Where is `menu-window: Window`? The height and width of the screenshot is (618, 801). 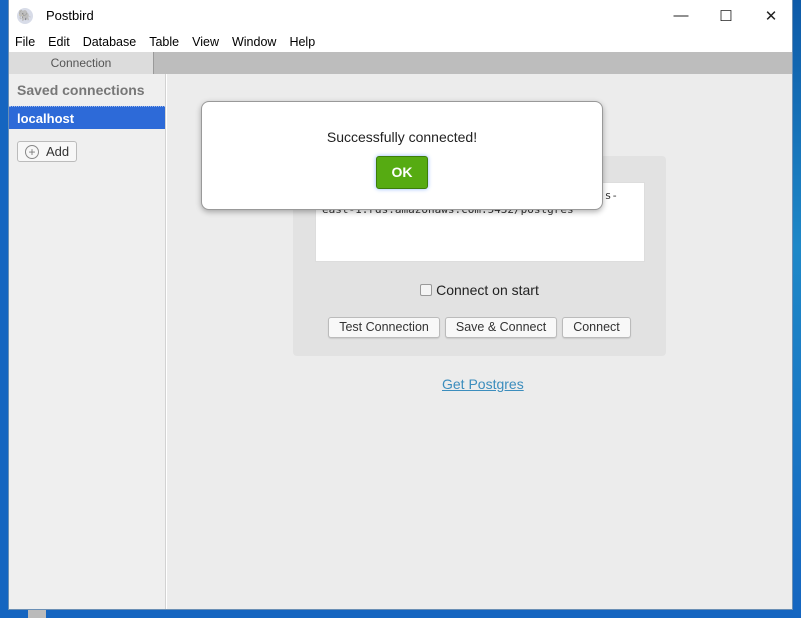
menu-window: Window is located at coordinates (254, 42).